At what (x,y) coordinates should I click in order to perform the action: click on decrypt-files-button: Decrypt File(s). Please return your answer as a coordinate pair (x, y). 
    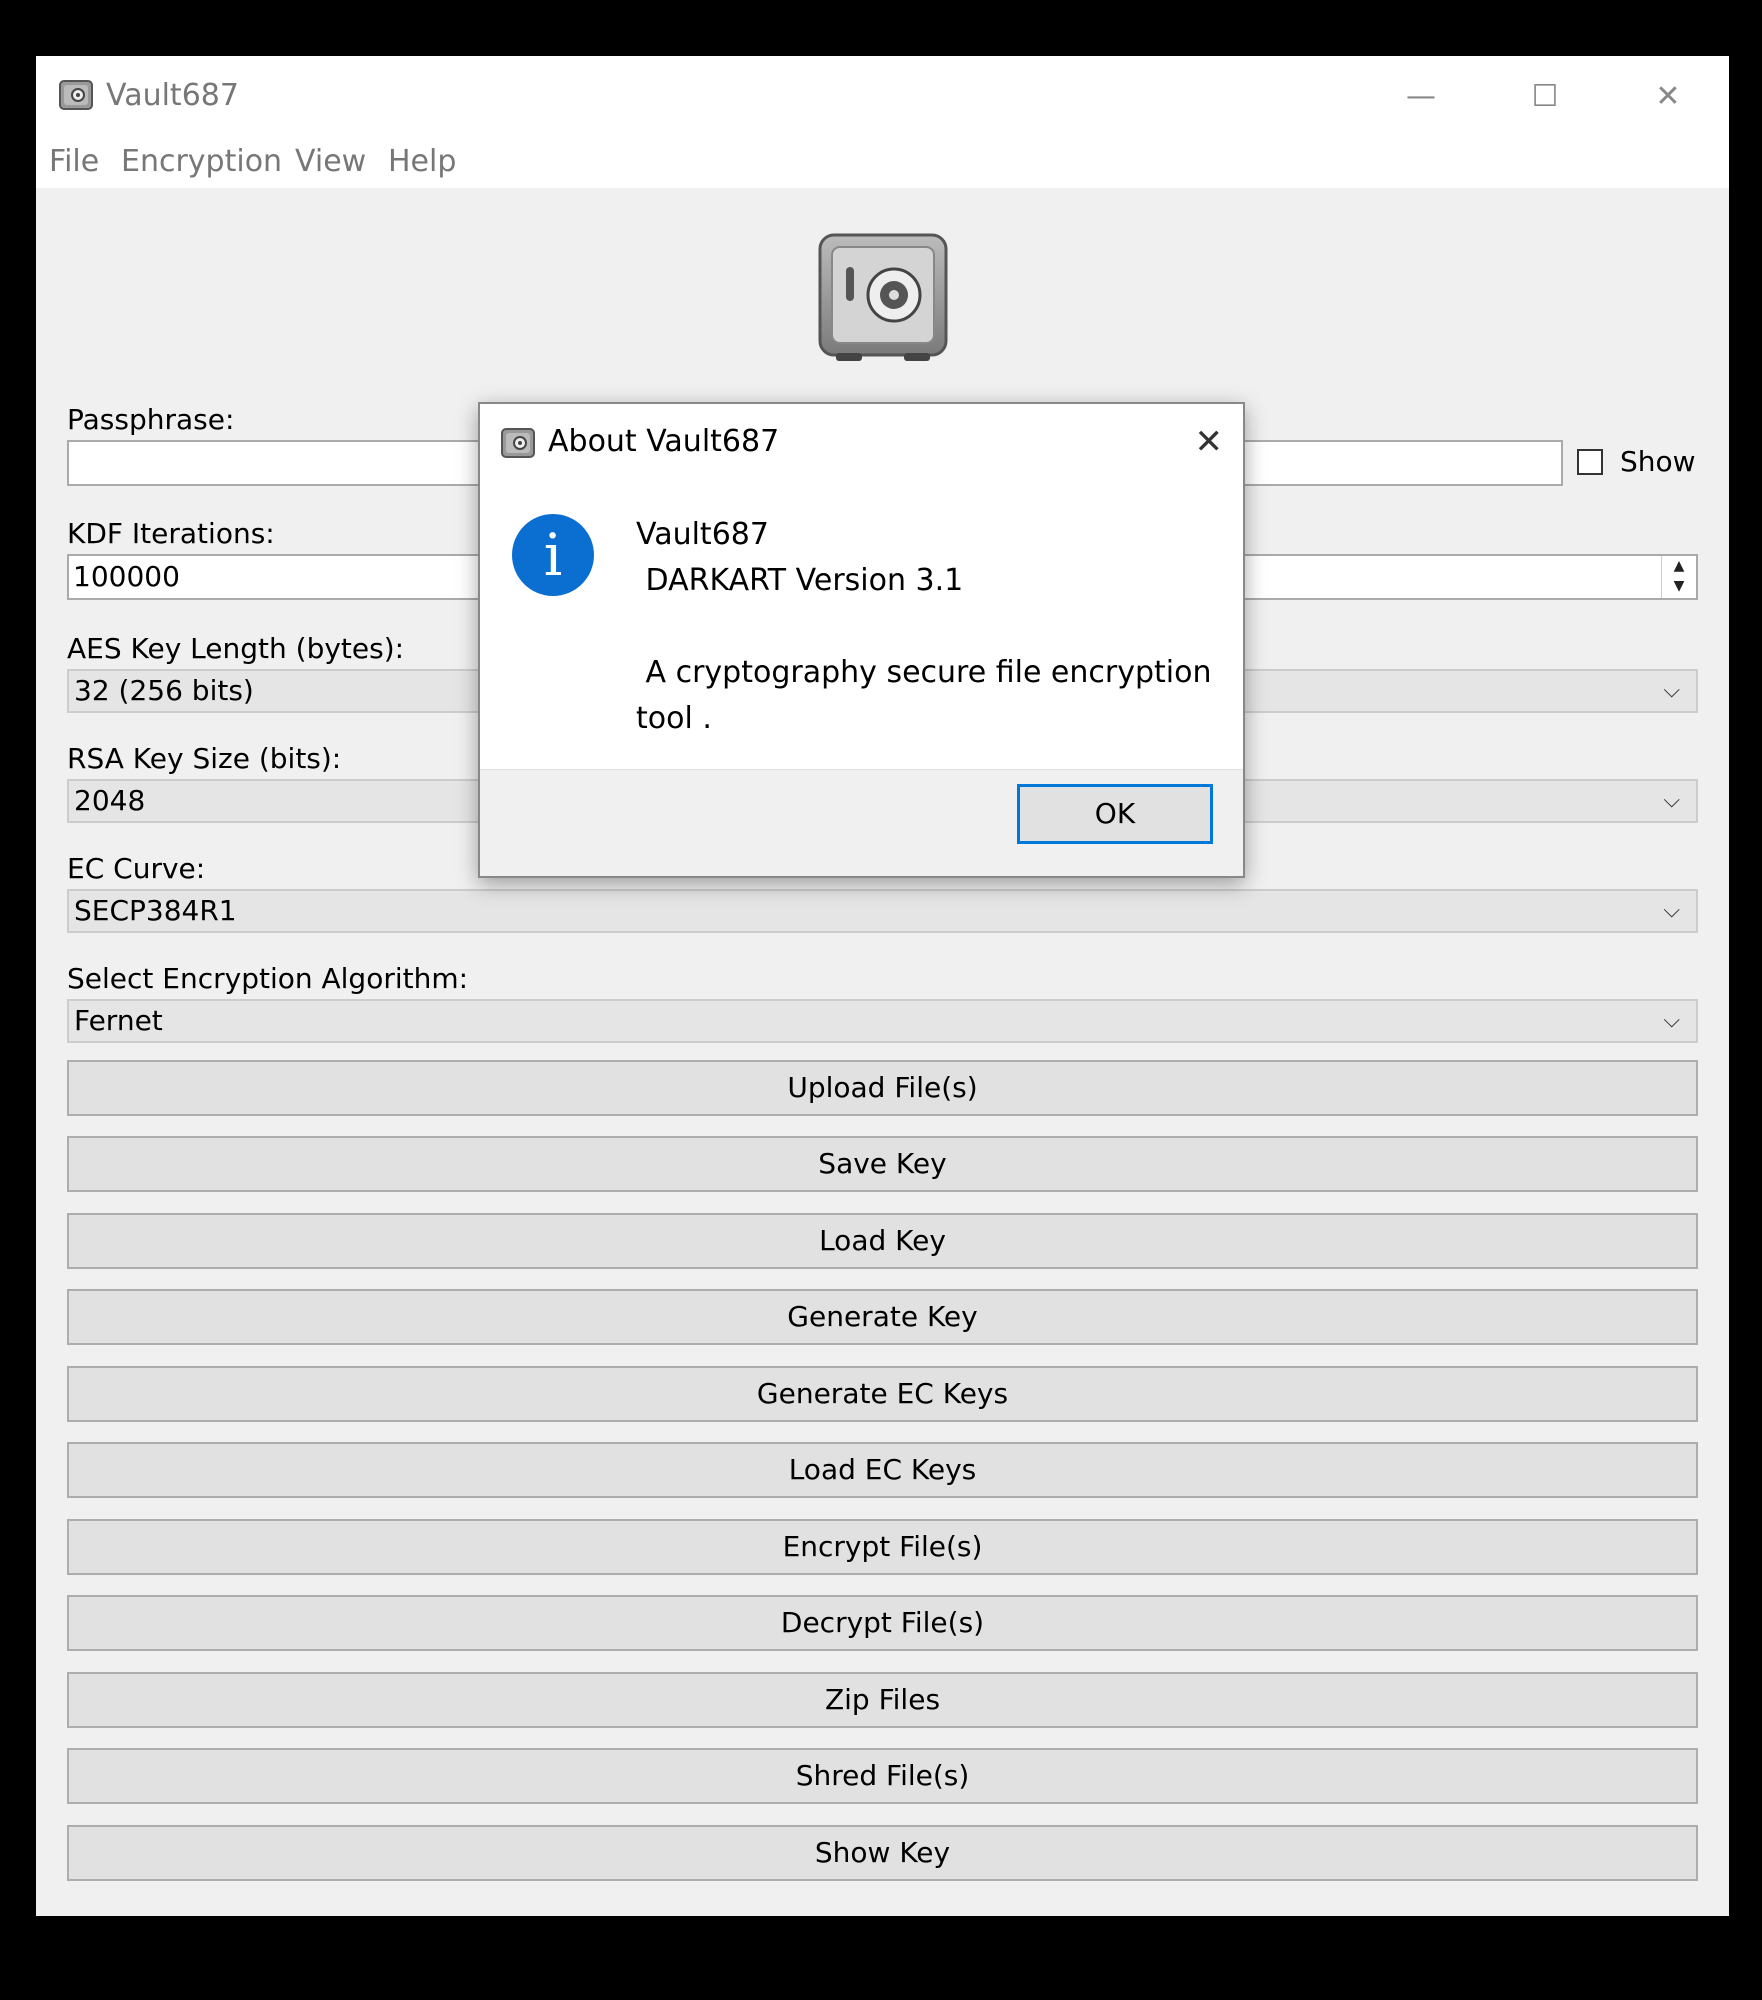
    Looking at the image, I should click on (882, 1623).